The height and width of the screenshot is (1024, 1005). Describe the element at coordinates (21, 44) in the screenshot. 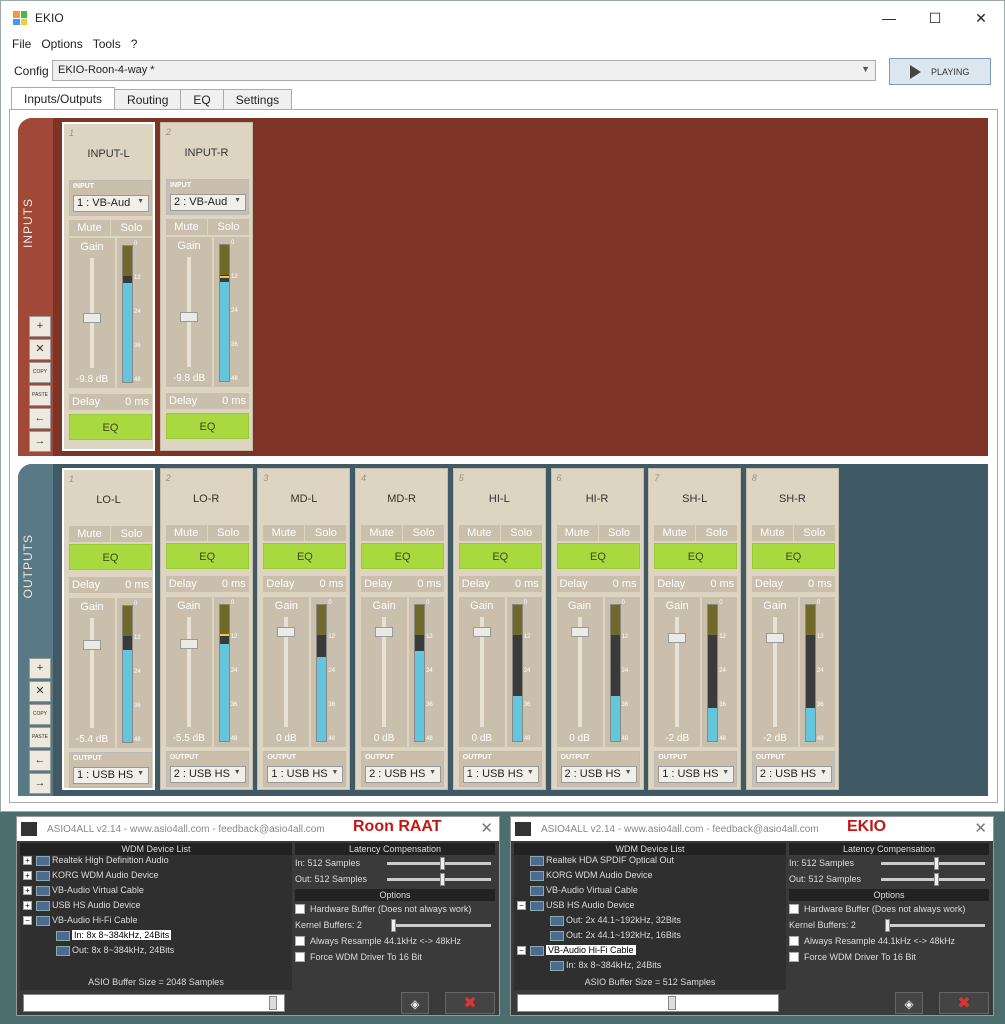

I see `menu-file: File` at that location.